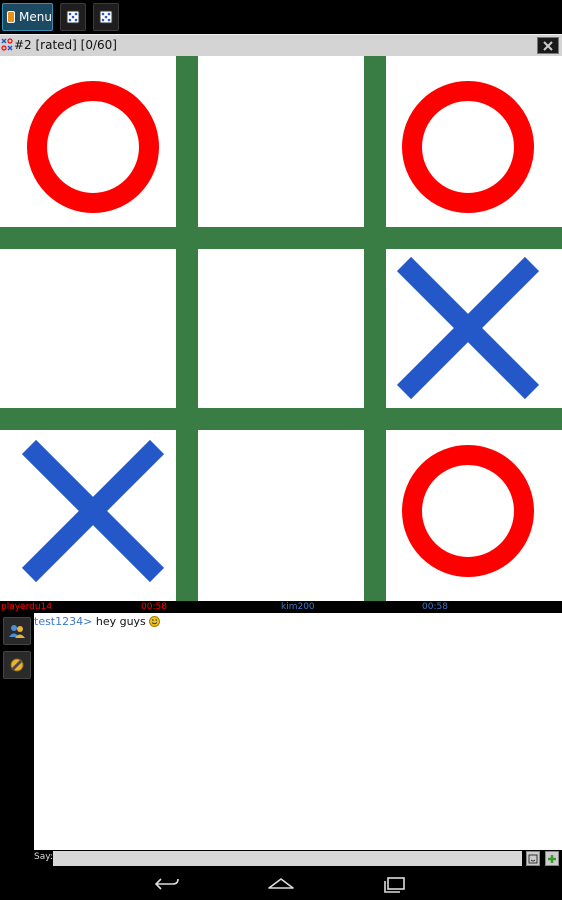  What do you see at coordinates (155, 621) in the screenshot?
I see `smiley-icon` at bounding box center [155, 621].